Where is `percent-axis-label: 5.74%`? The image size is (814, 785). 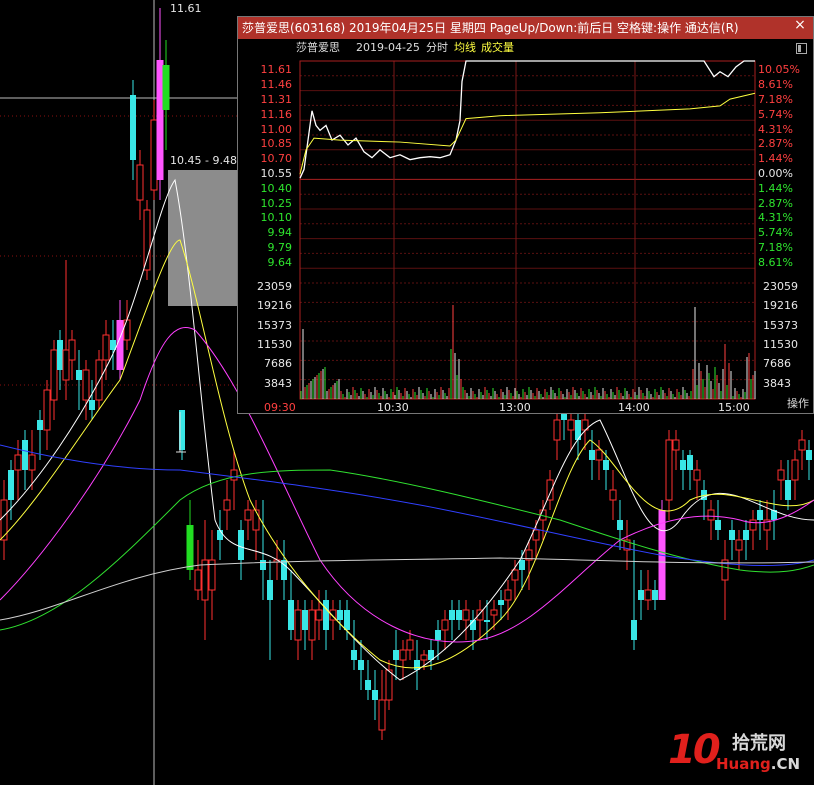
percent-axis-label: 5.74% is located at coordinates (775, 114).